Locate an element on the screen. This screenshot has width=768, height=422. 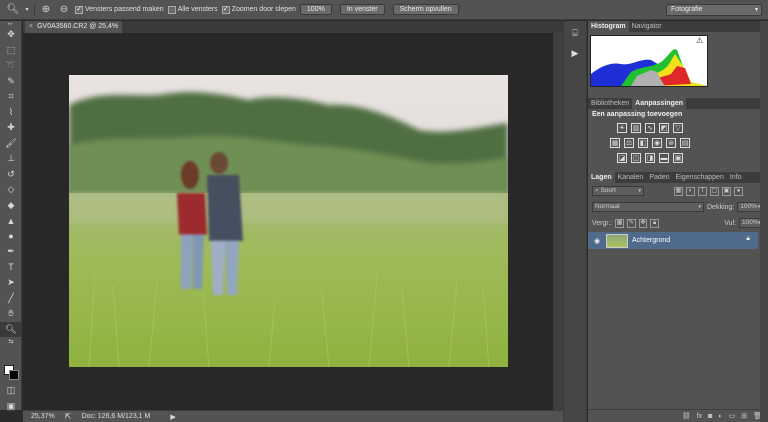
cache-warning-icon: ⚠ is located at coordinates (699, 40).